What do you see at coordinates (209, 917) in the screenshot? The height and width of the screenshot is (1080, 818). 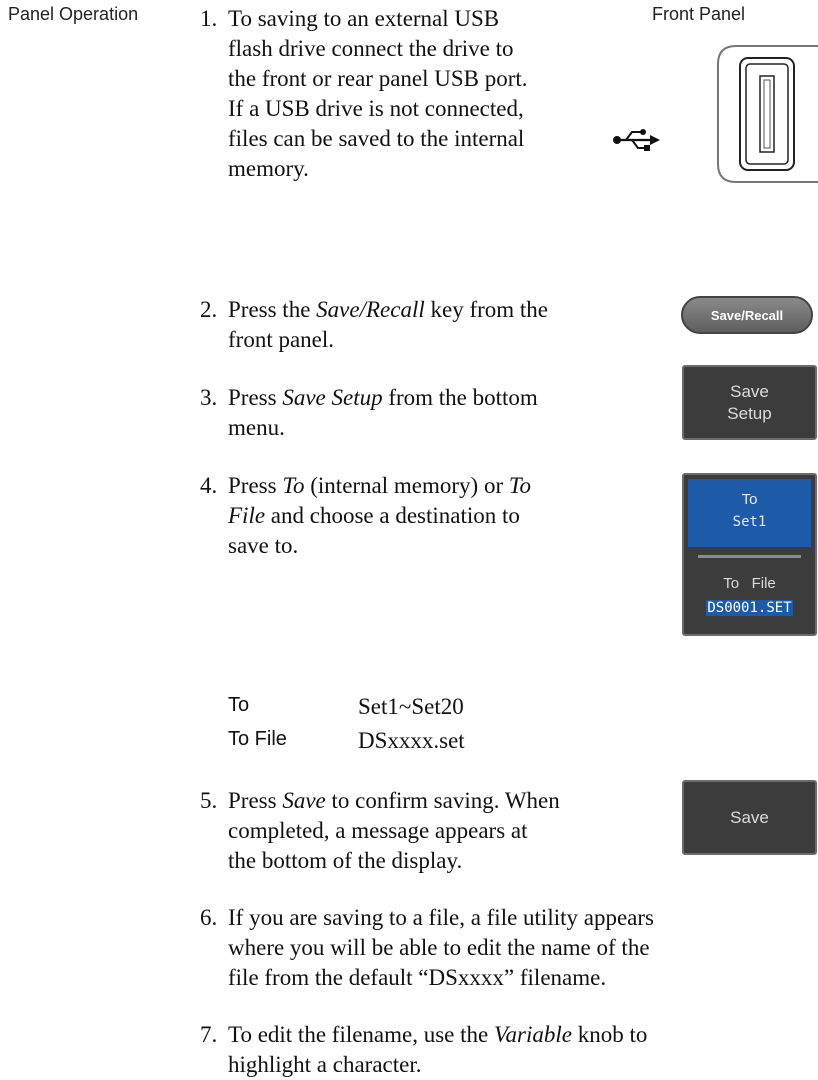 I see `step-number: 6.` at bounding box center [209, 917].